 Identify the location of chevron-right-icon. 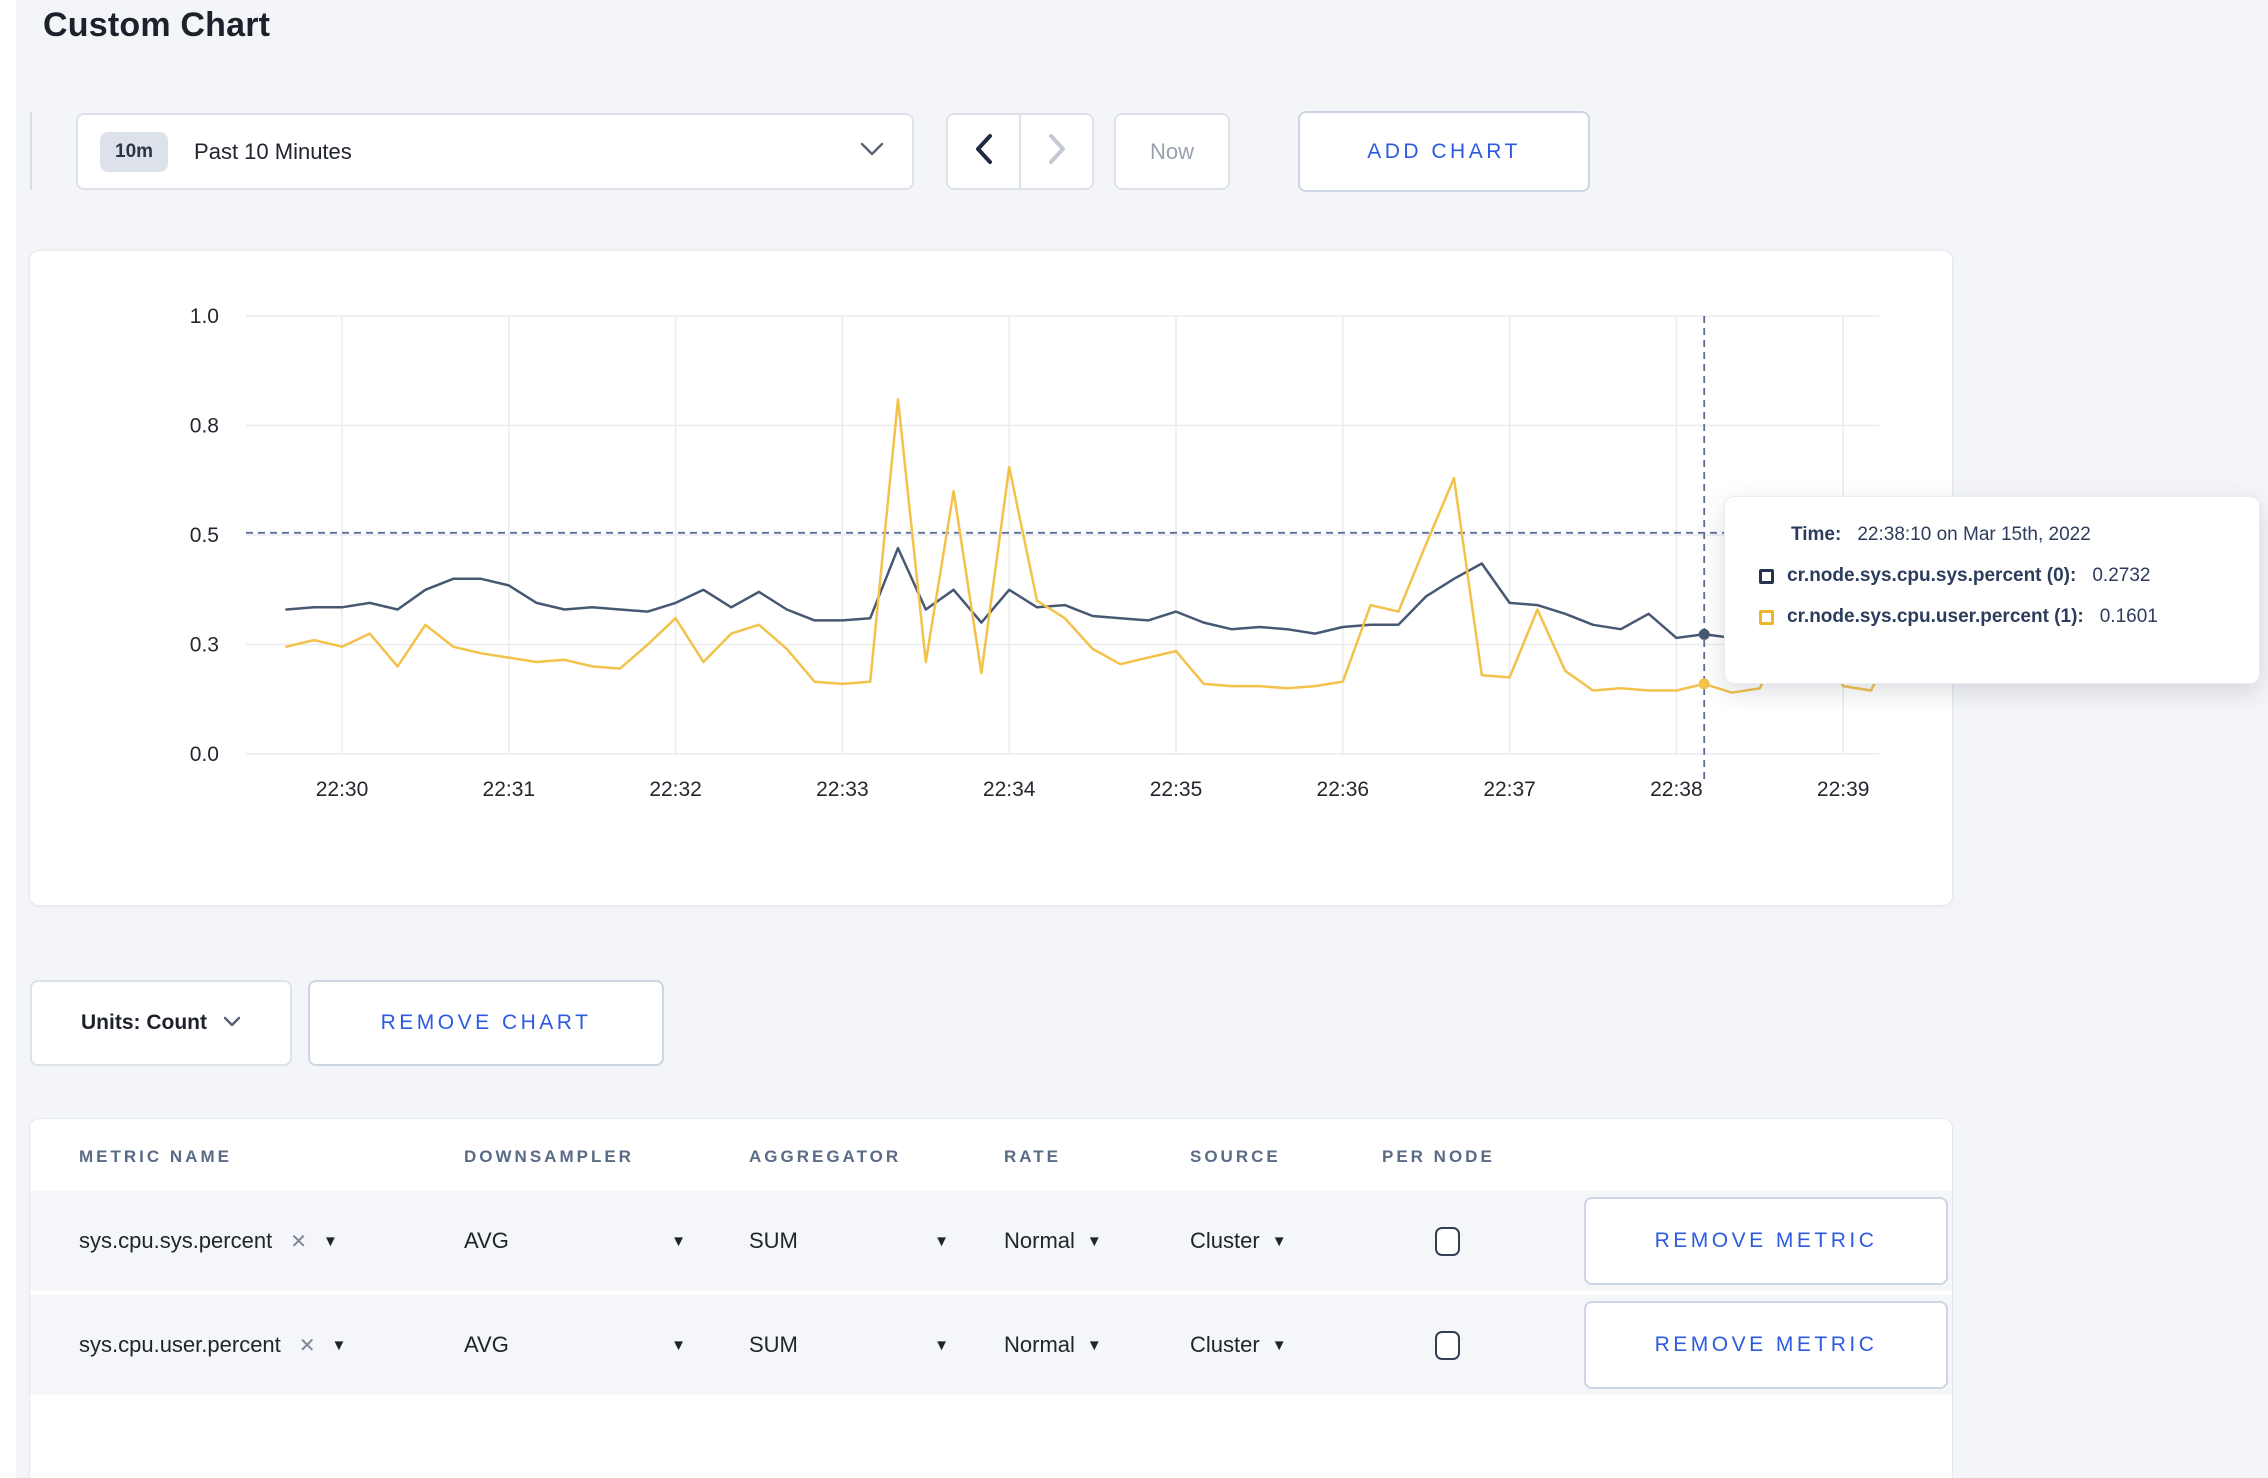
(1057, 151).